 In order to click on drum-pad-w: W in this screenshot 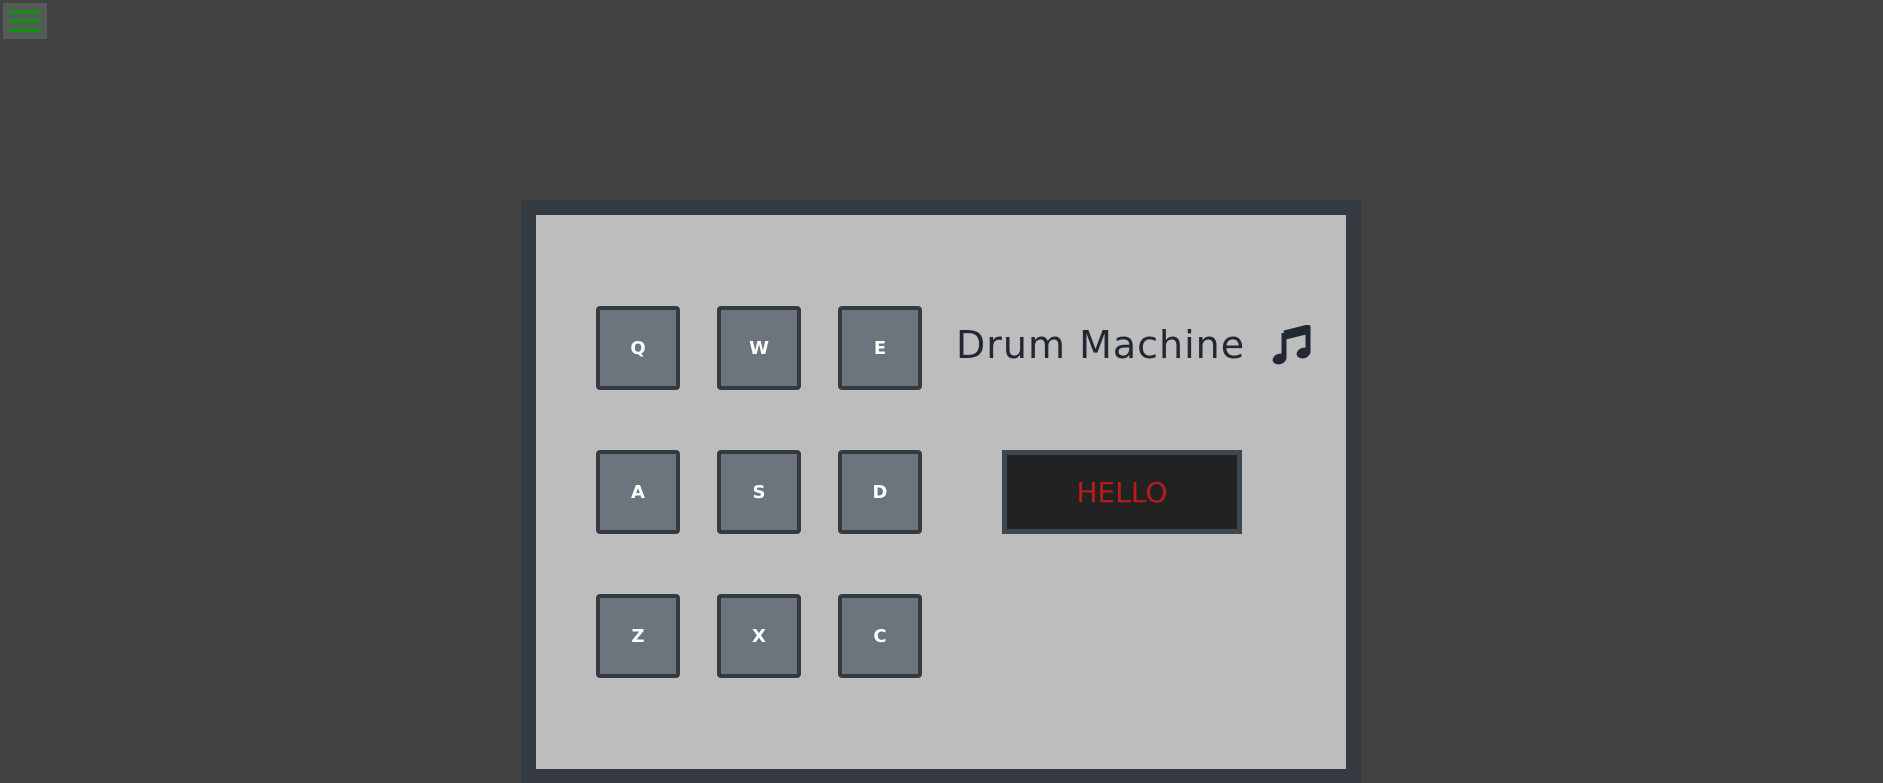, I will do `click(759, 348)`.